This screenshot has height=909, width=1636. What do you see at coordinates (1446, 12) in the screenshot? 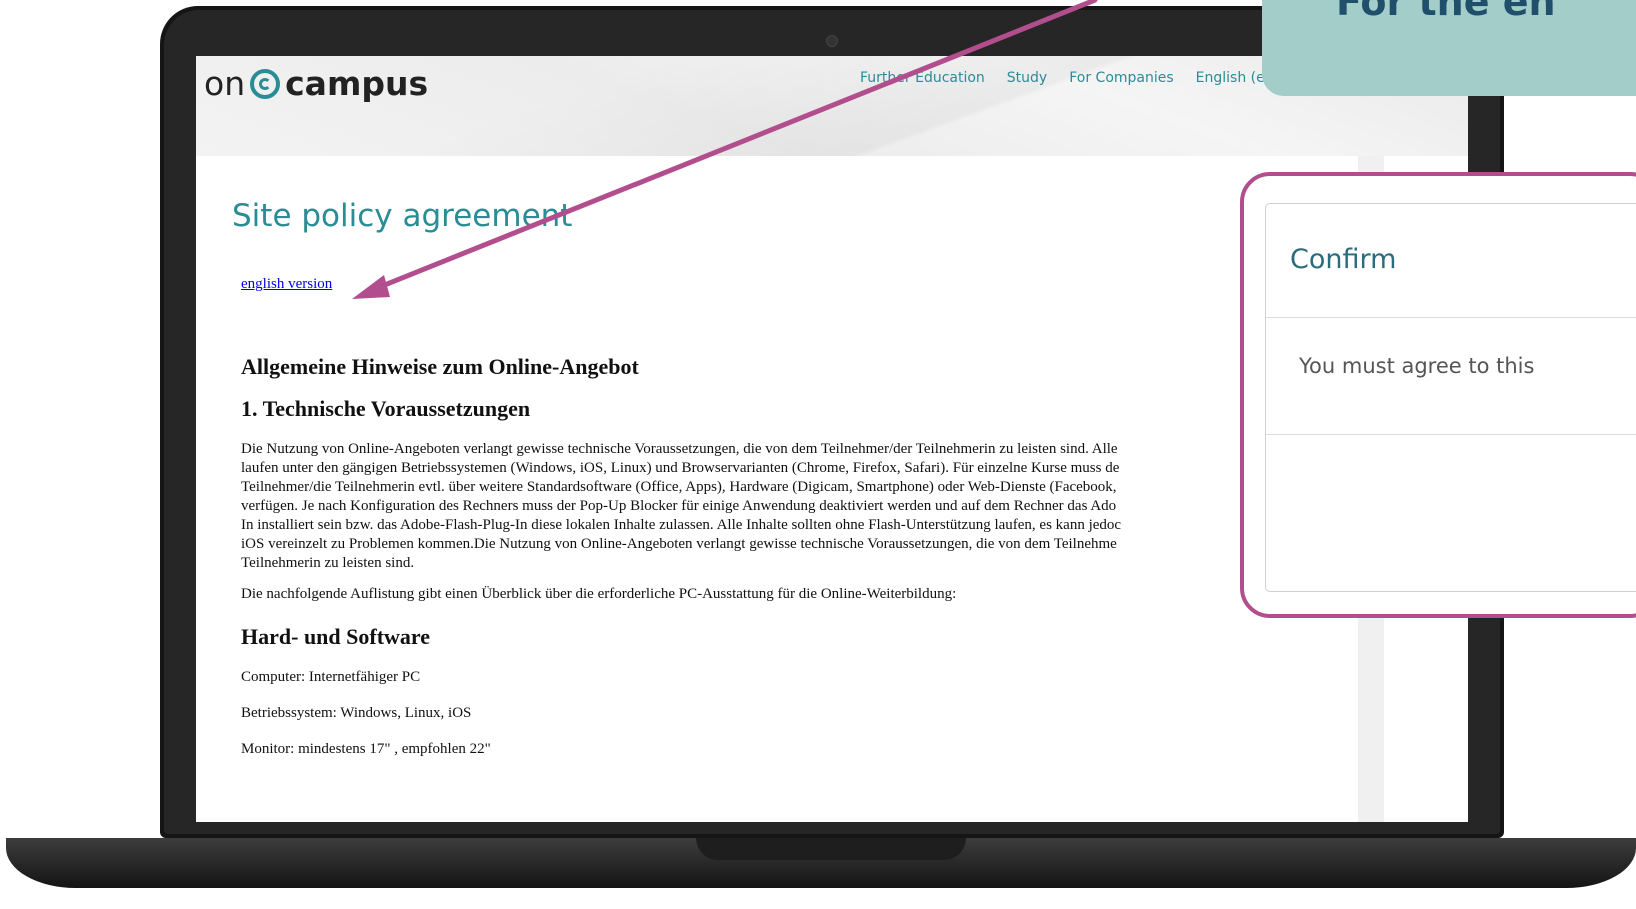
I see `callout-text: For the en` at bounding box center [1446, 12].